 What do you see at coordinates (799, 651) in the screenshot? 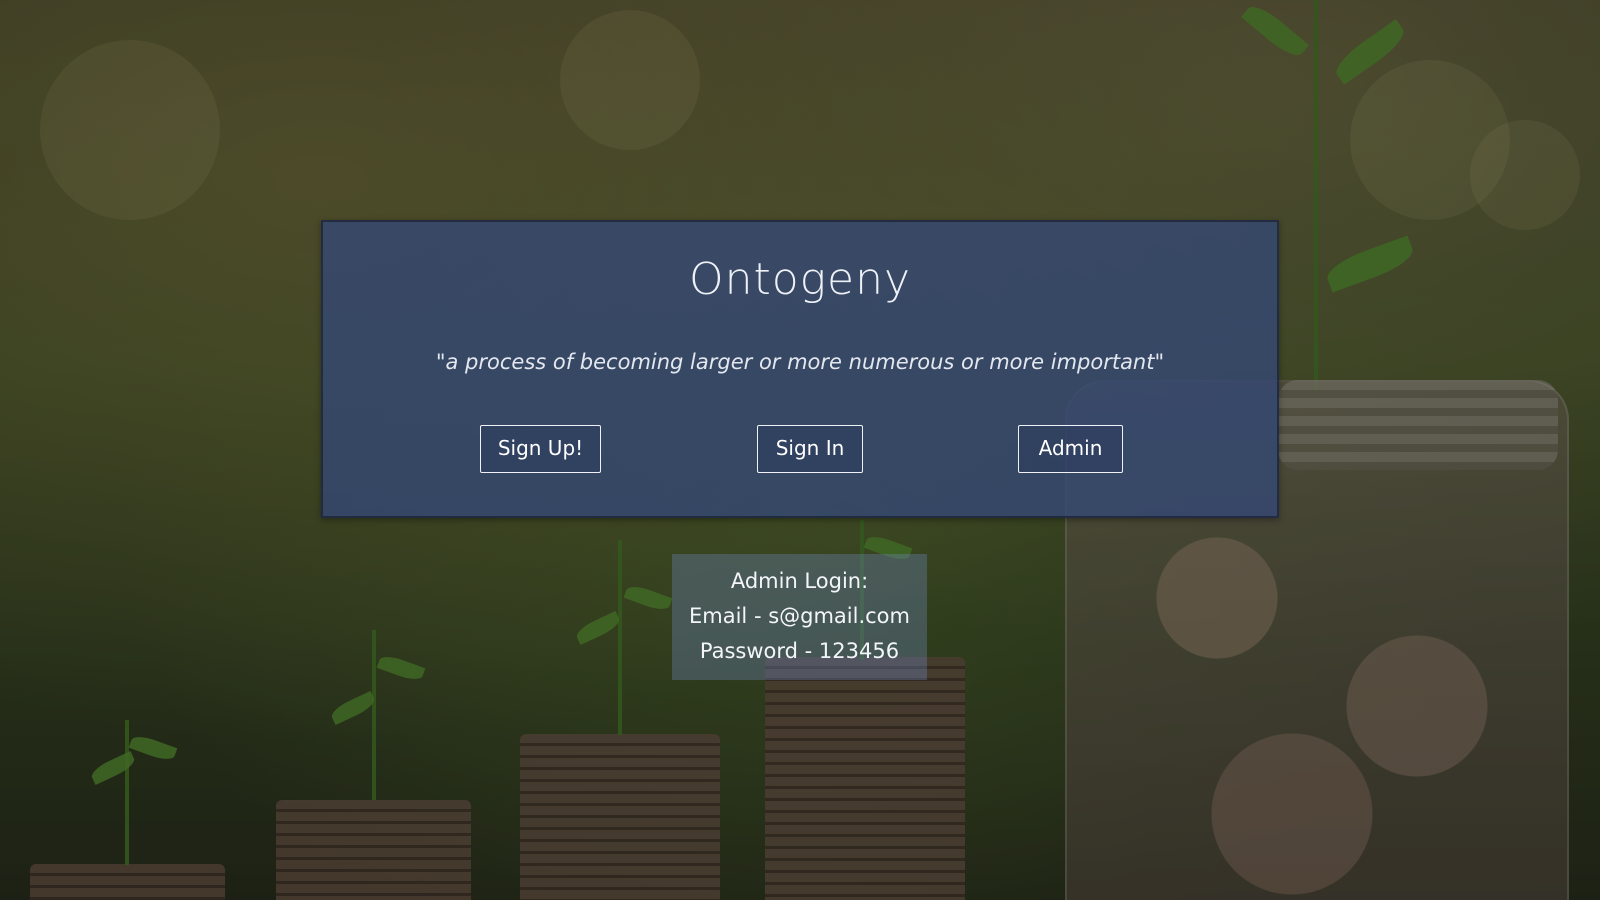
I see `admin-password-text: Password - 123456` at bounding box center [799, 651].